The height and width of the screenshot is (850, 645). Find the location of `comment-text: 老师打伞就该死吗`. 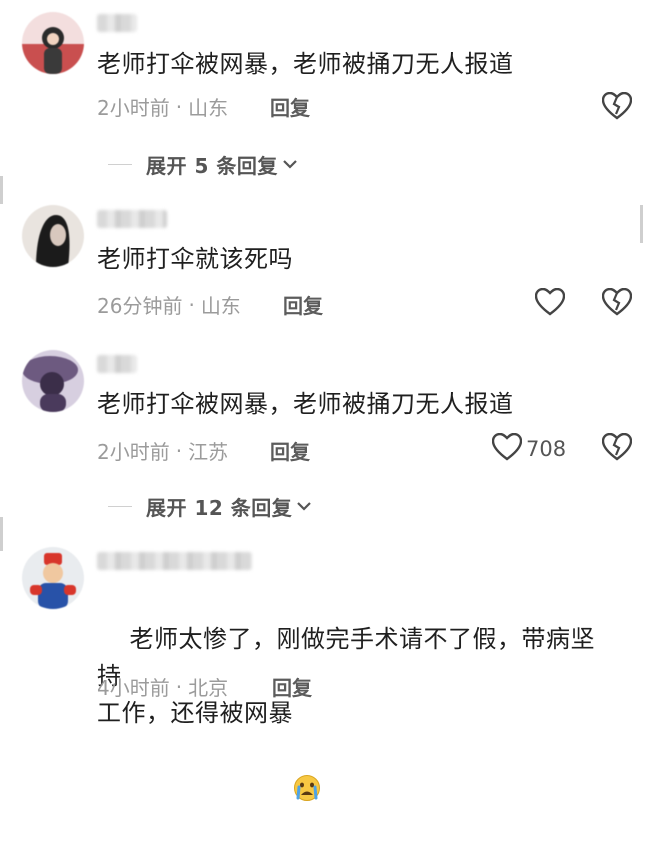

comment-text: 老师打伞就该死吗 is located at coordinates (195, 259).